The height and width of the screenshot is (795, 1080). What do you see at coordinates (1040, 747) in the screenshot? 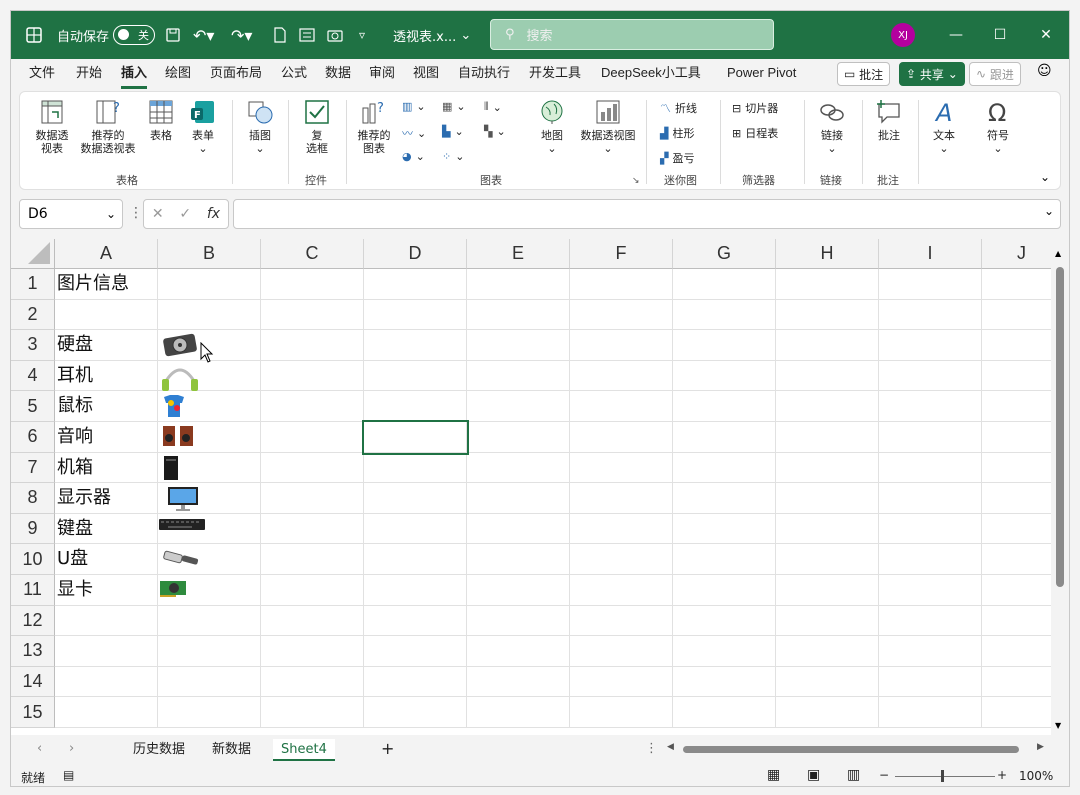
I see `scroll-right-icon: ▶` at bounding box center [1040, 747].